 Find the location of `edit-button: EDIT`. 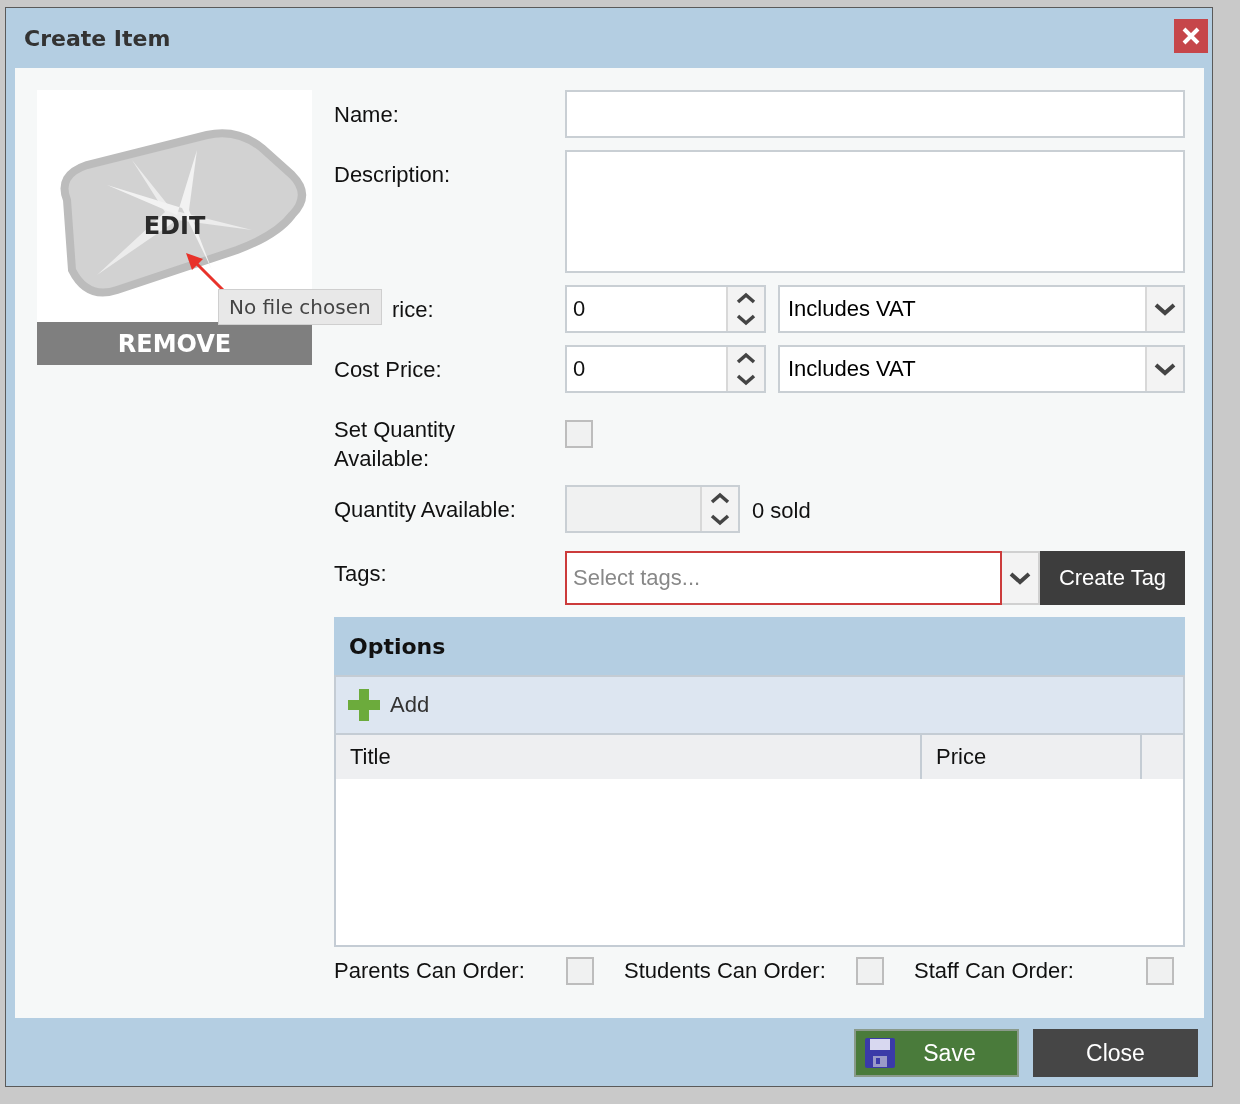

edit-button: EDIT is located at coordinates (174, 226).